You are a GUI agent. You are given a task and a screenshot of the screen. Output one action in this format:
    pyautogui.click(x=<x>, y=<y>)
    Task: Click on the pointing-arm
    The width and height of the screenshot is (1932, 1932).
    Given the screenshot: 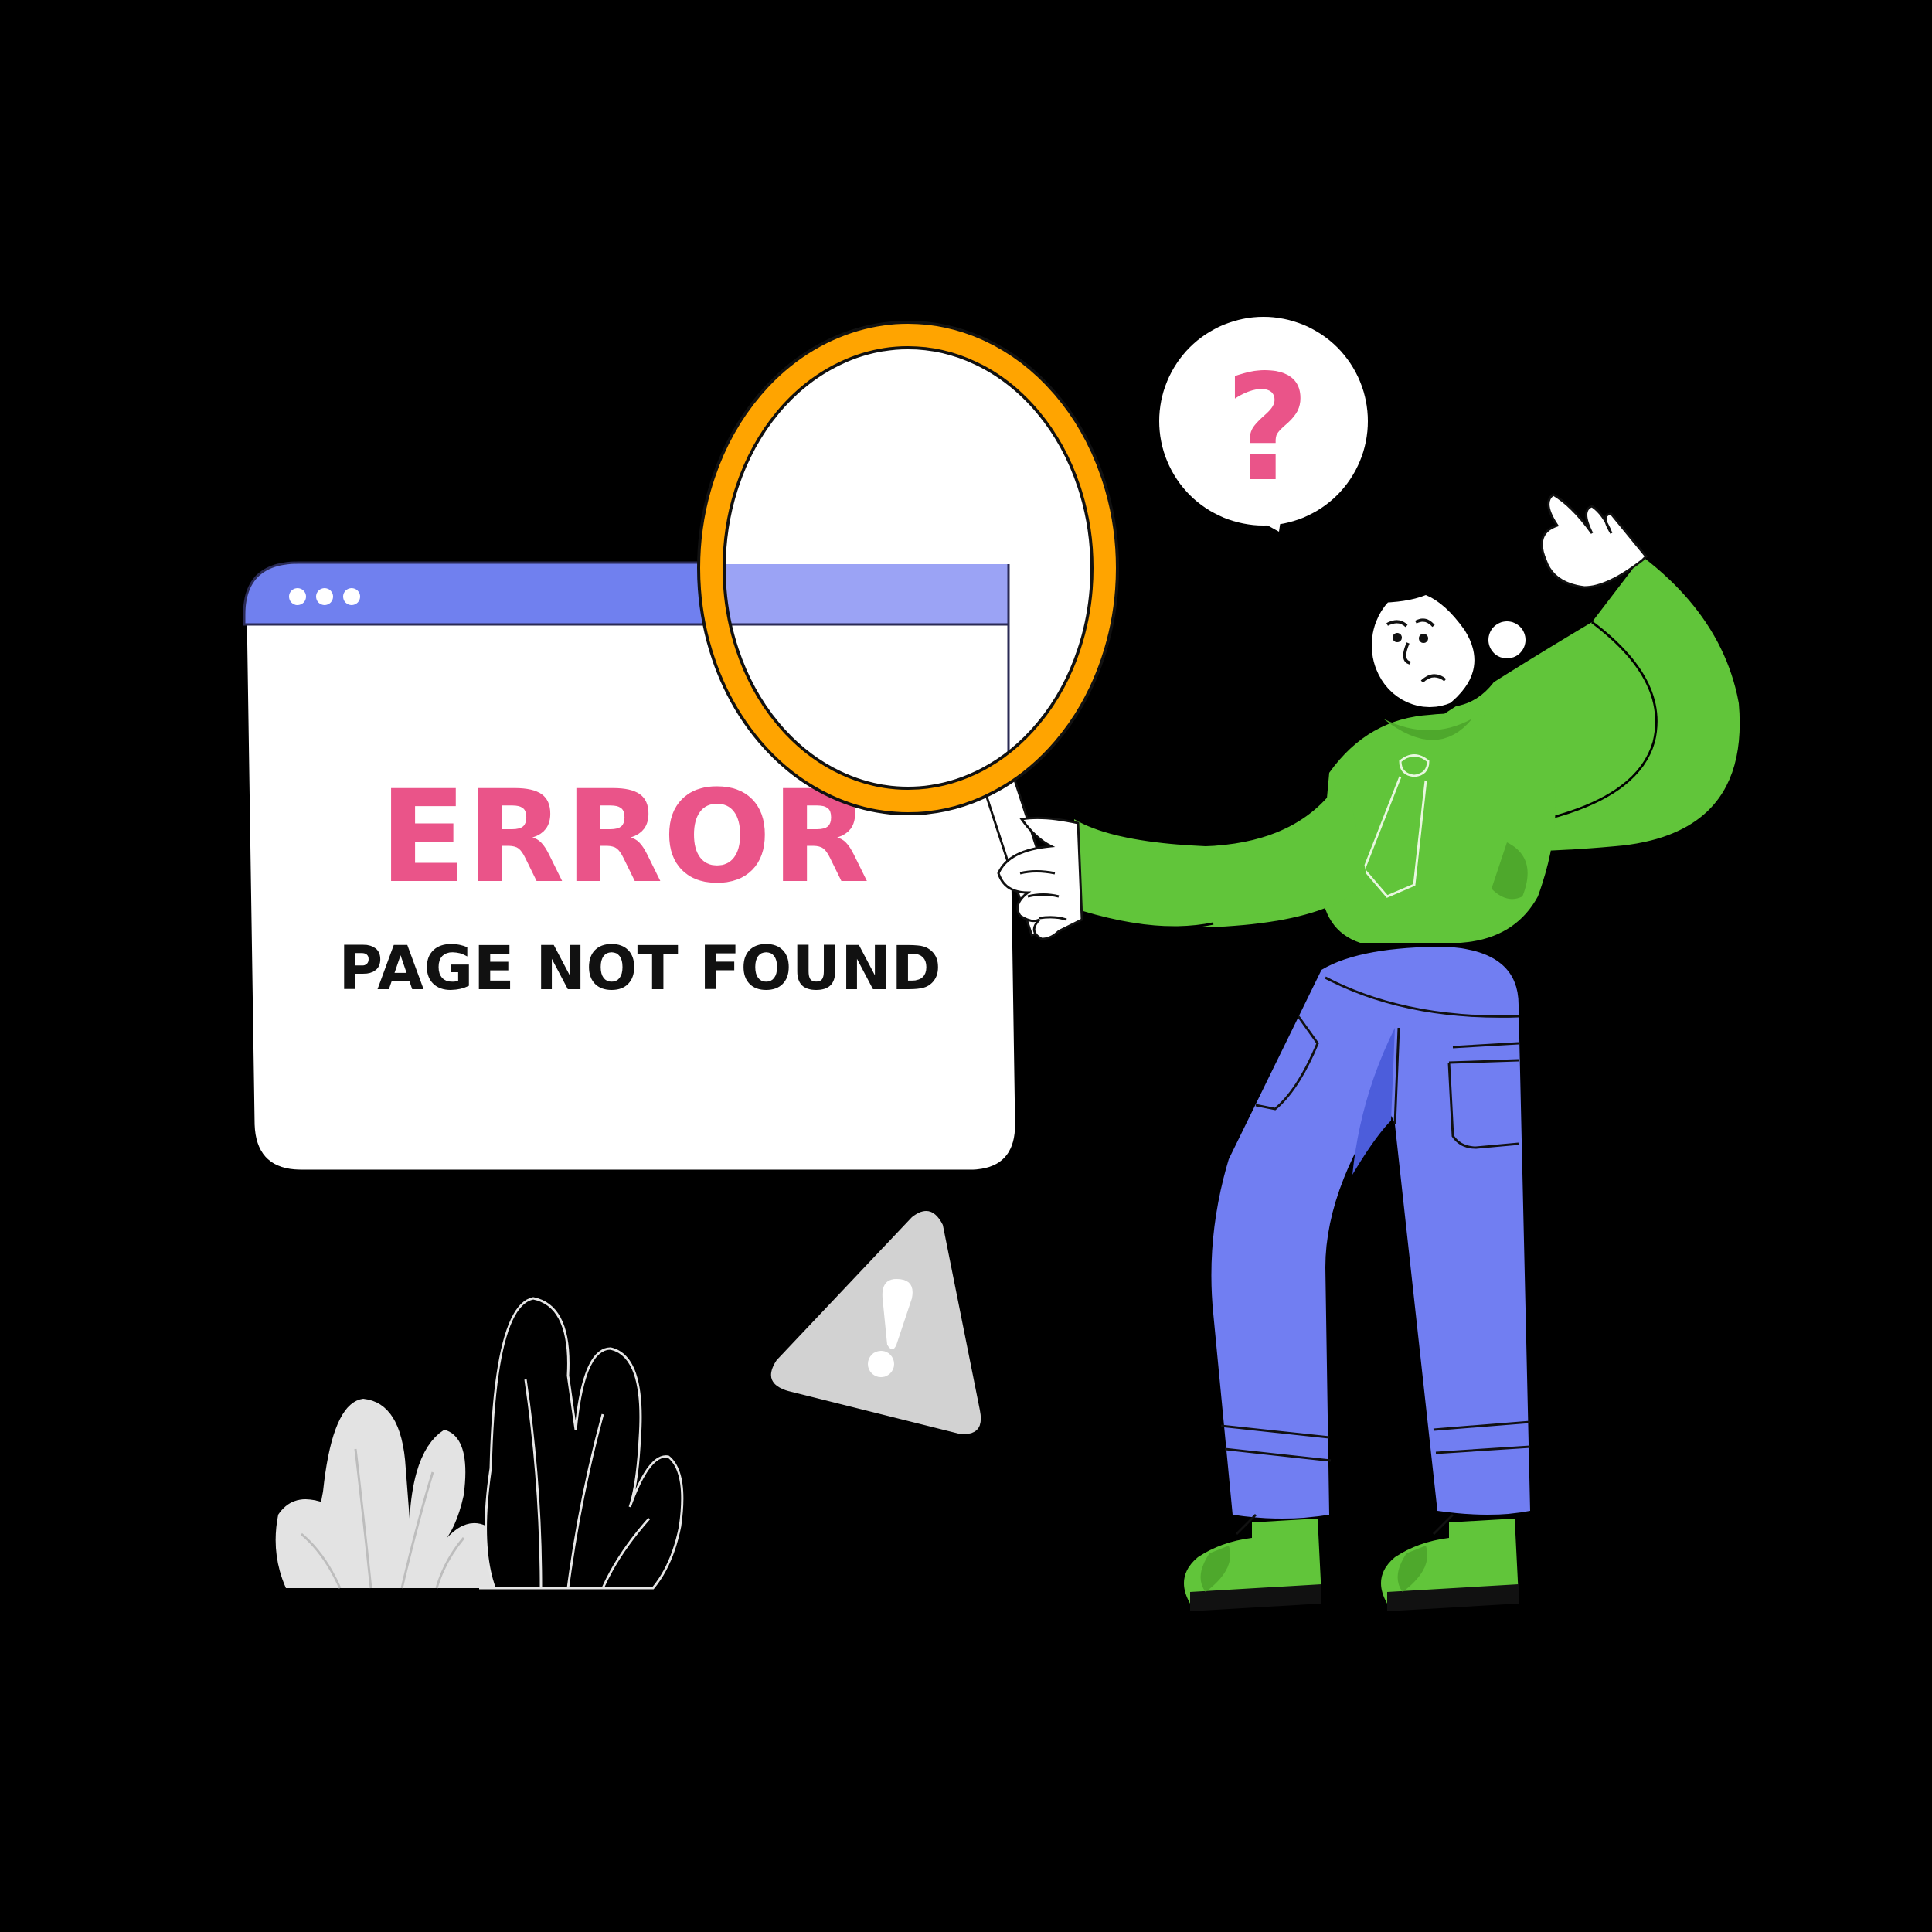 What is the action you would take?
    pyautogui.click(x=1221, y=850)
    